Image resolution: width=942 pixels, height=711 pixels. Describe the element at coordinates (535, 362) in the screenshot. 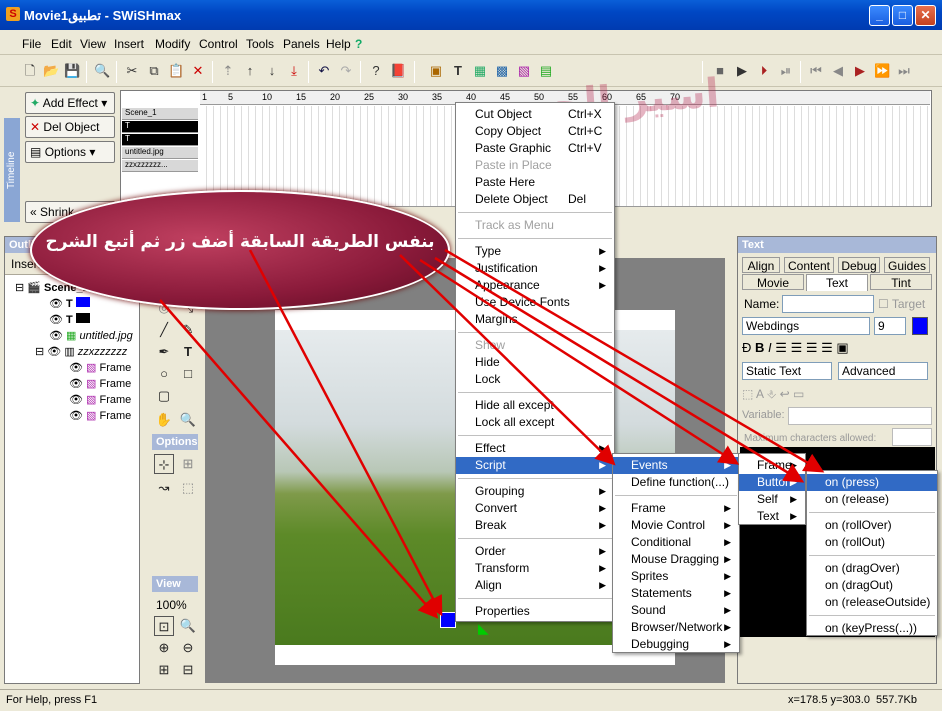

I see `menu-item-hide: Hide` at that location.